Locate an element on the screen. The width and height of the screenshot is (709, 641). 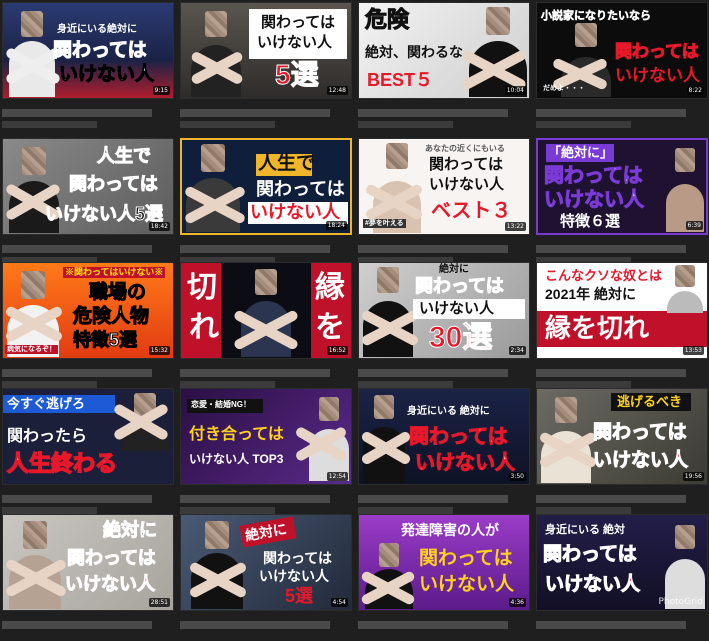
thumb-title: 縁を切れ is located at coordinates (597, 328).